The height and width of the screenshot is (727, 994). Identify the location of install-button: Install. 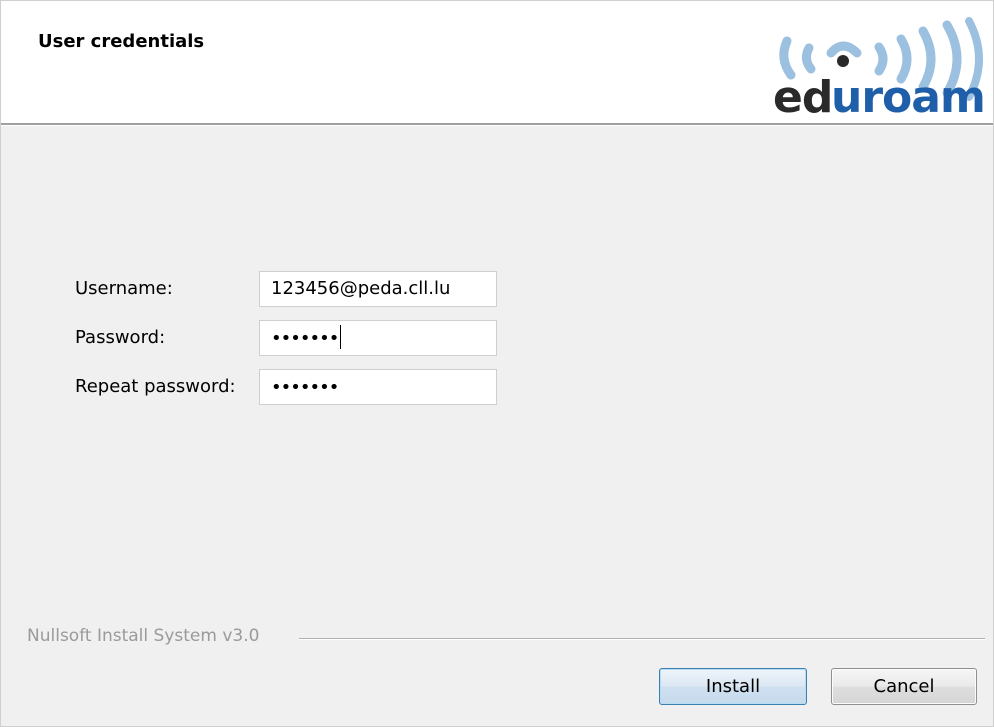
(733, 686).